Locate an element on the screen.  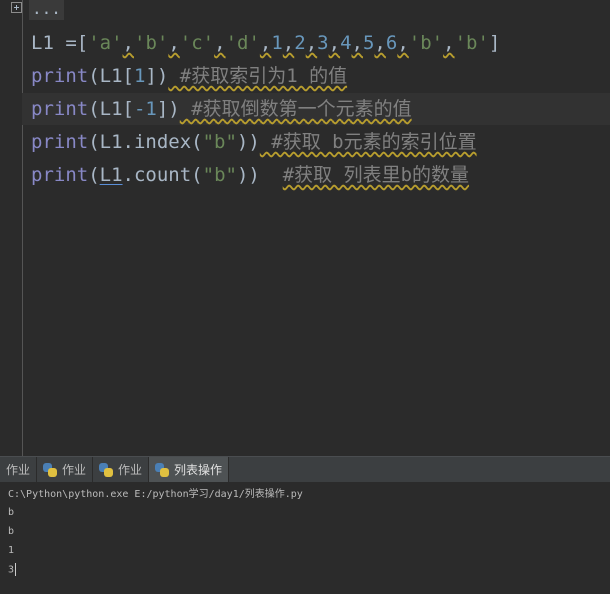
text-caret is located at coordinates (16, 569).